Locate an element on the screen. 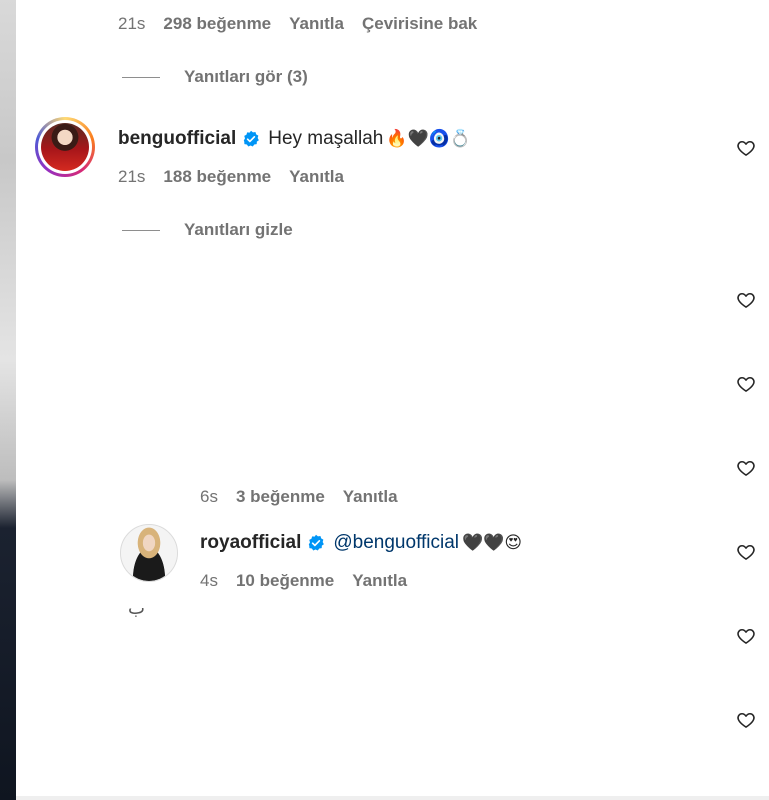  comment-likes-link: 298 beğenme is located at coordinates (217, 24).